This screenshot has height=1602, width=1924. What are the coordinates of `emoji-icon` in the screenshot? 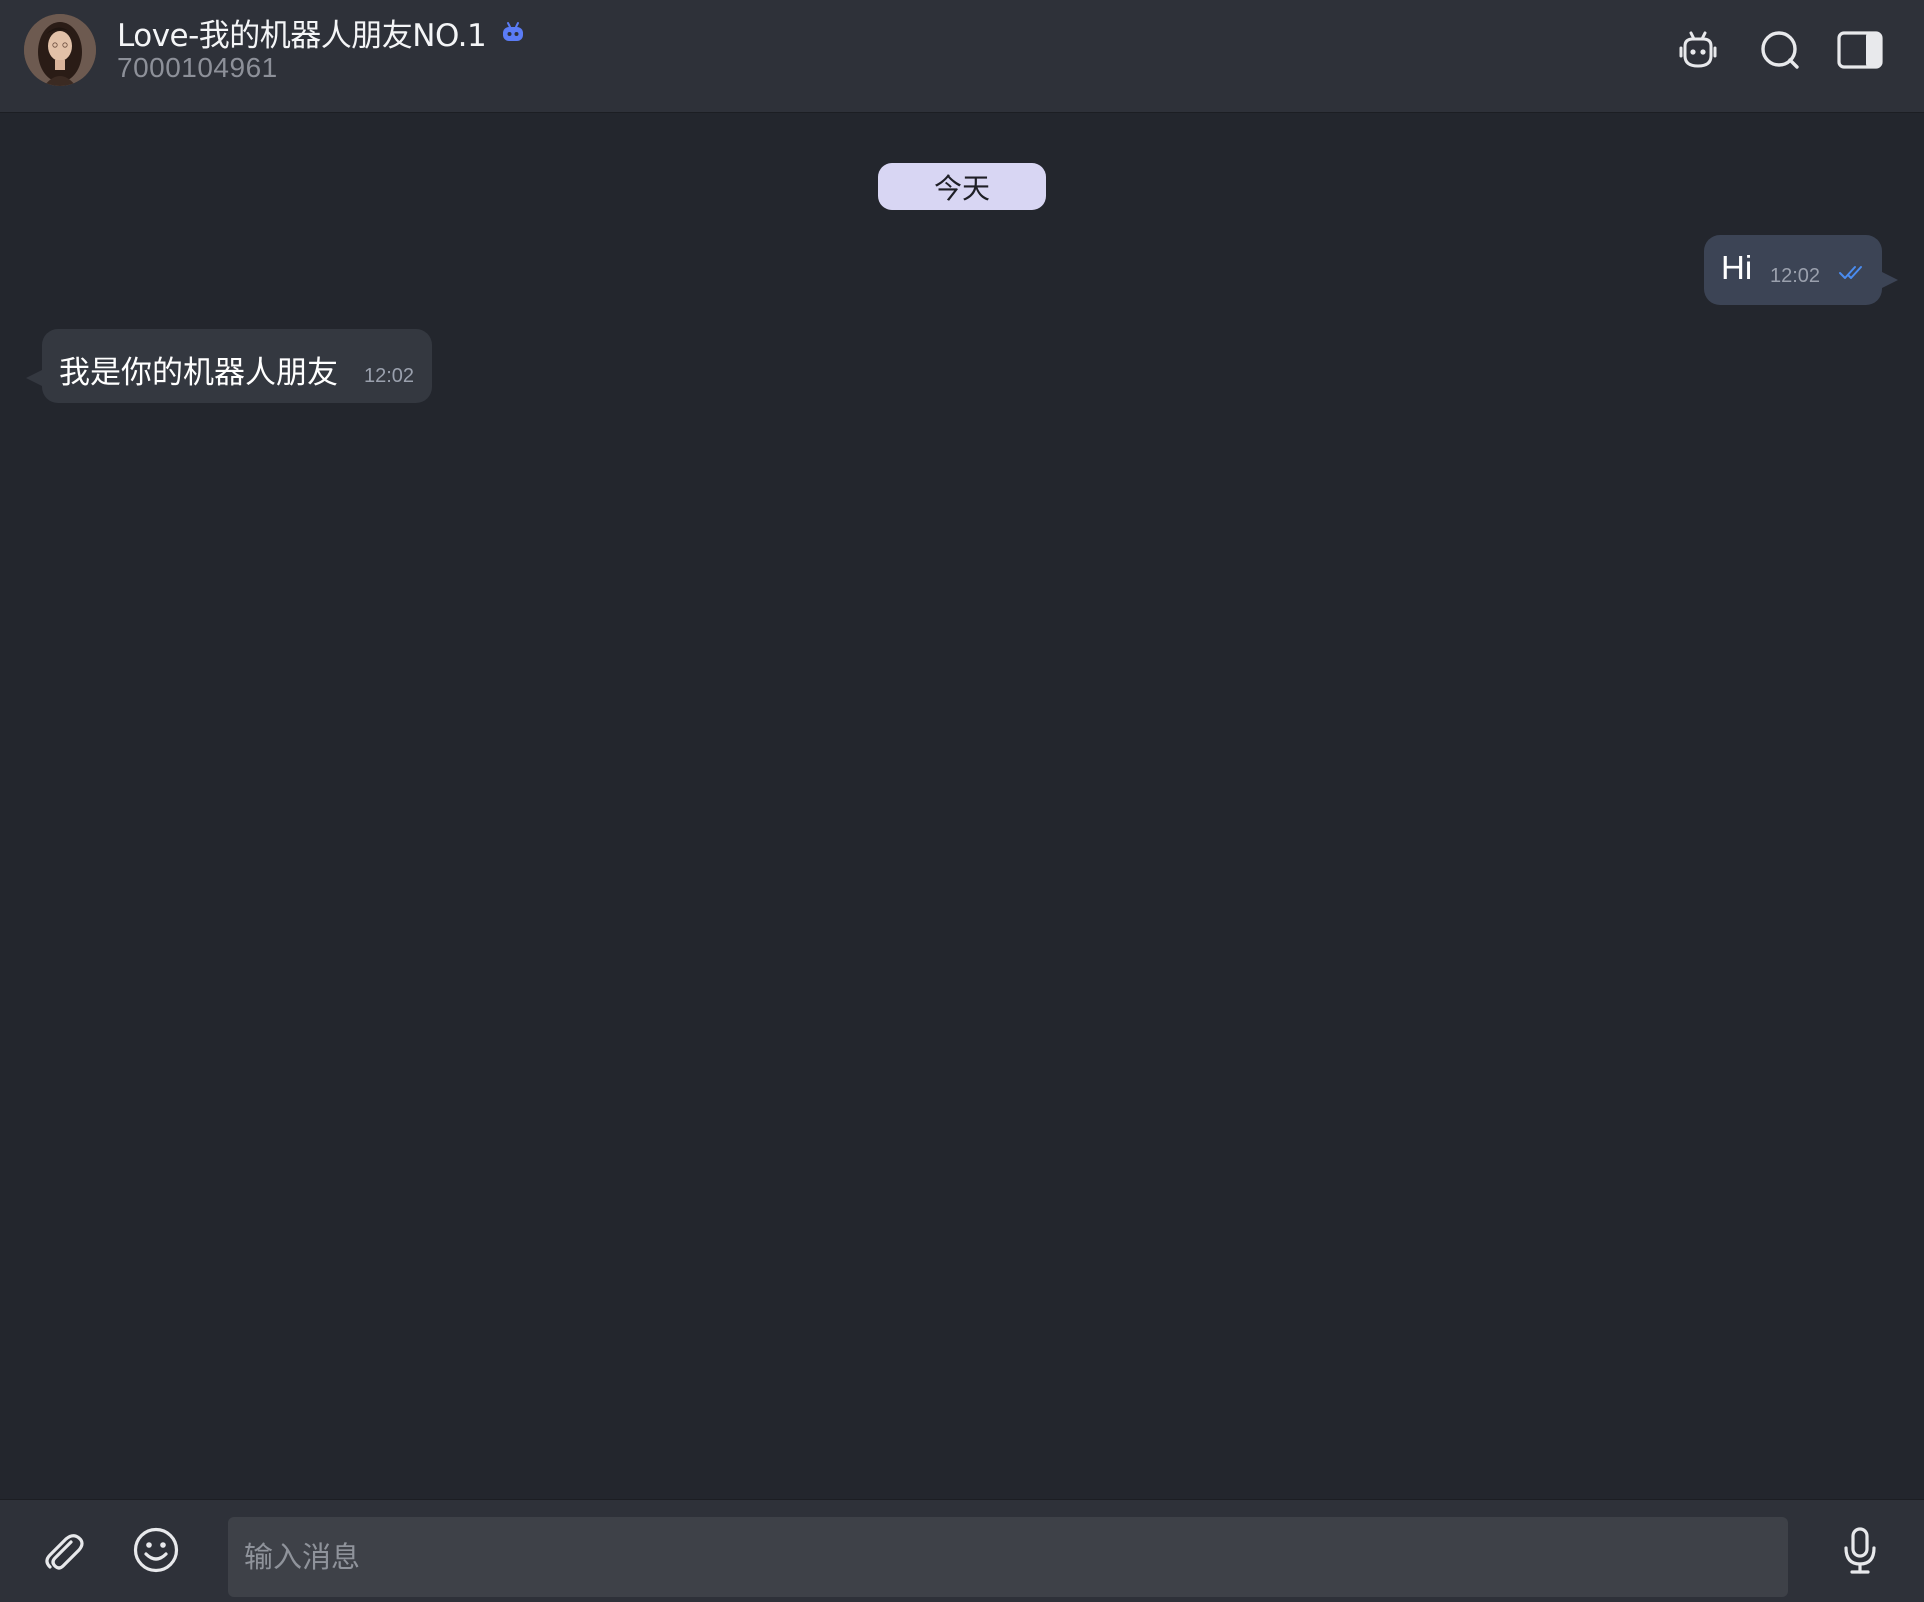 It's located at (156, 1550).